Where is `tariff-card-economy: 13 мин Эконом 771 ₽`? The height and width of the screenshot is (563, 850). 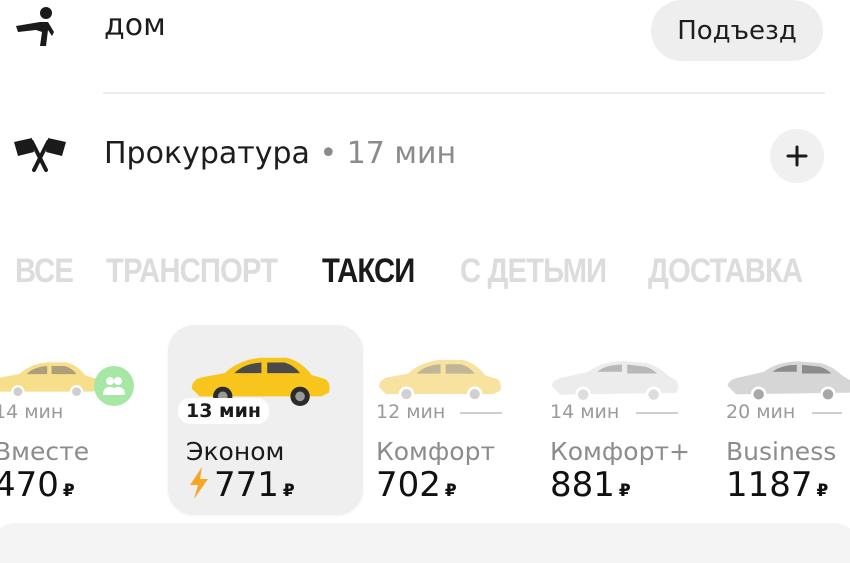 tariff-card-economy: 13 мин Эконом 771 ₽ is located at coordinates (265, 420).